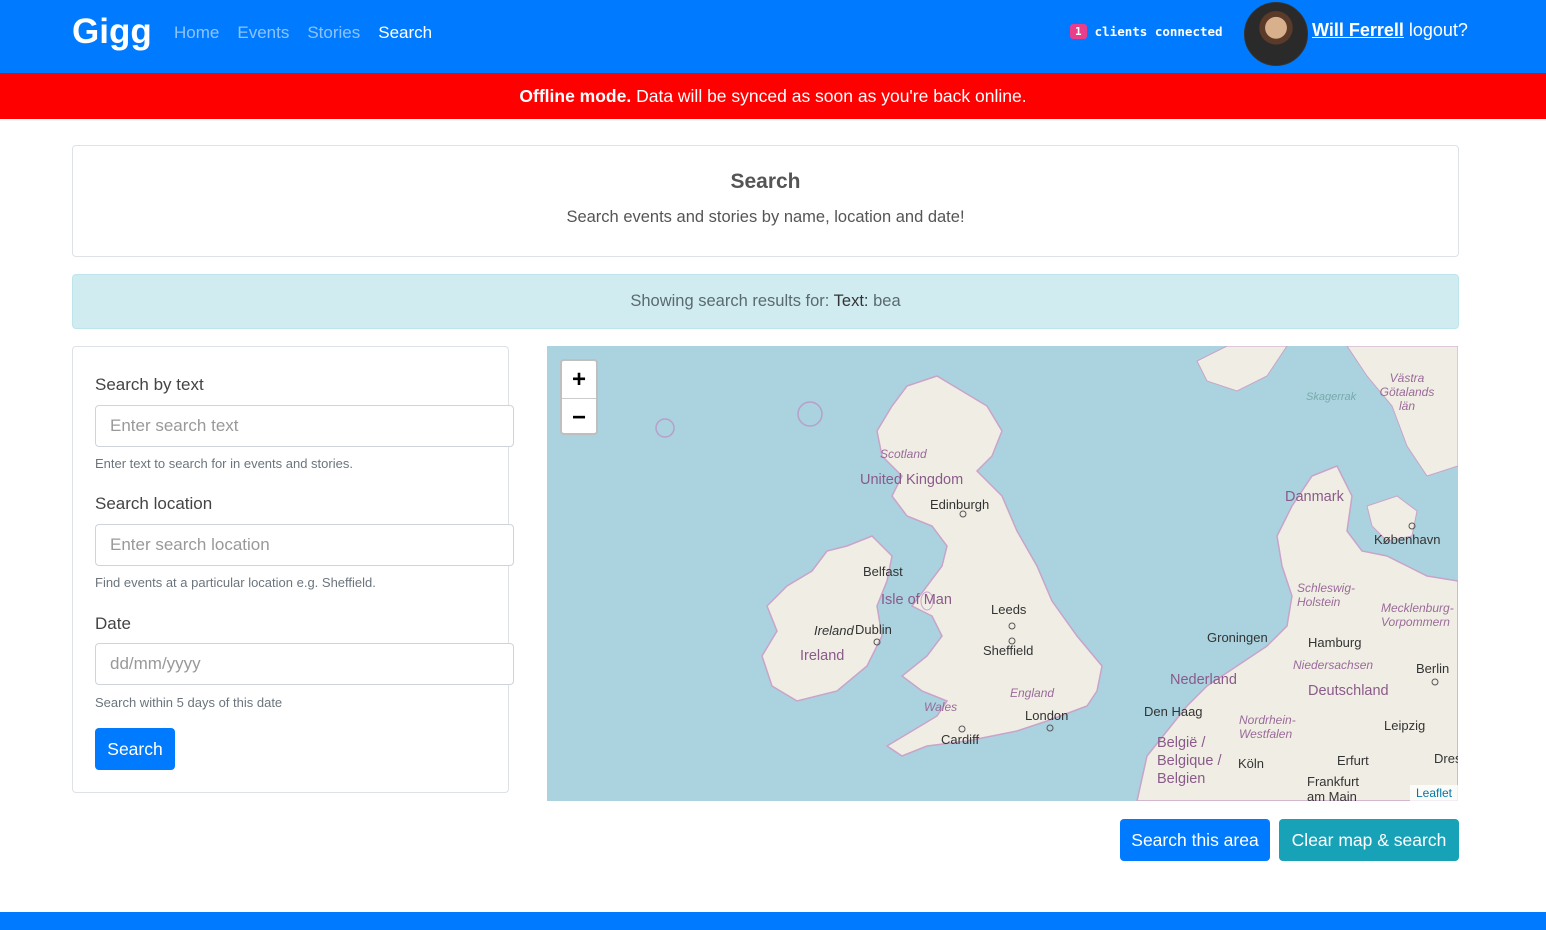 The width and height of the screenshot is (1546, 930). What do you see at coordinates (822, 656) in the screenshot?
I see `map-label-ireland: Ireland` at bounding box center [822, 656].